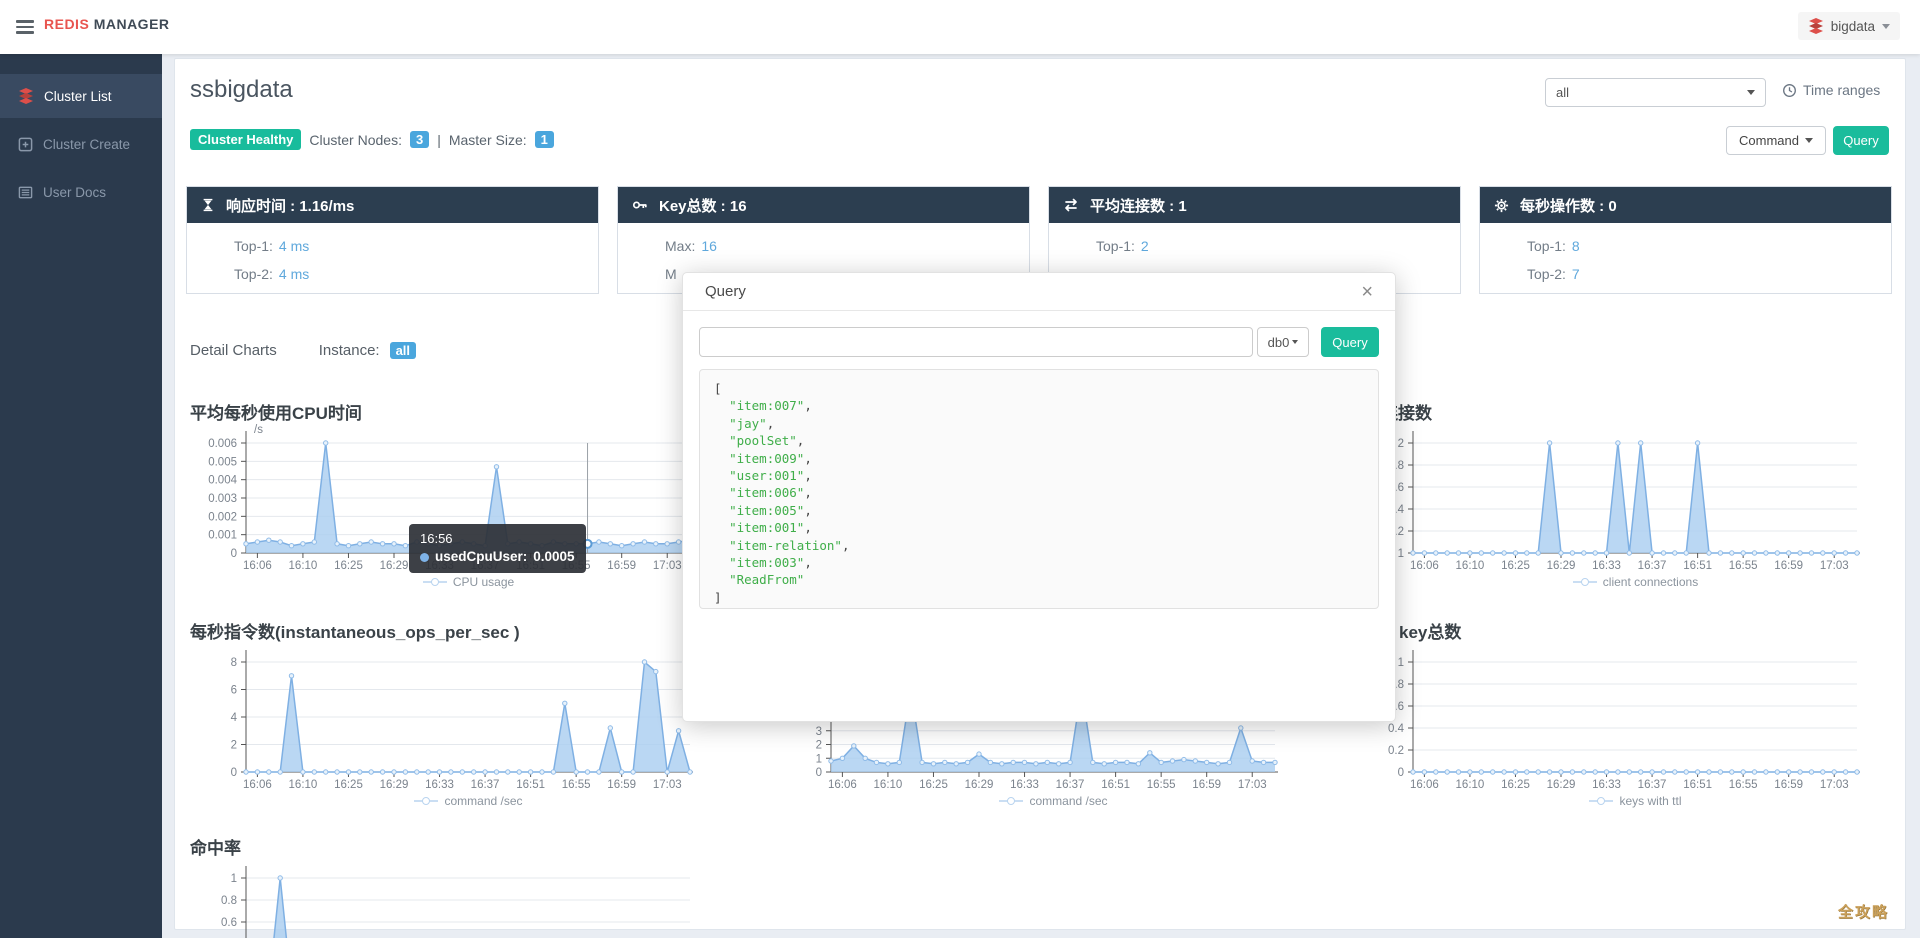  What do you see at coordinates (1350, 342) in the screenshot?
I see `modal-query-button: Query` at bounding box center [1350, 342].